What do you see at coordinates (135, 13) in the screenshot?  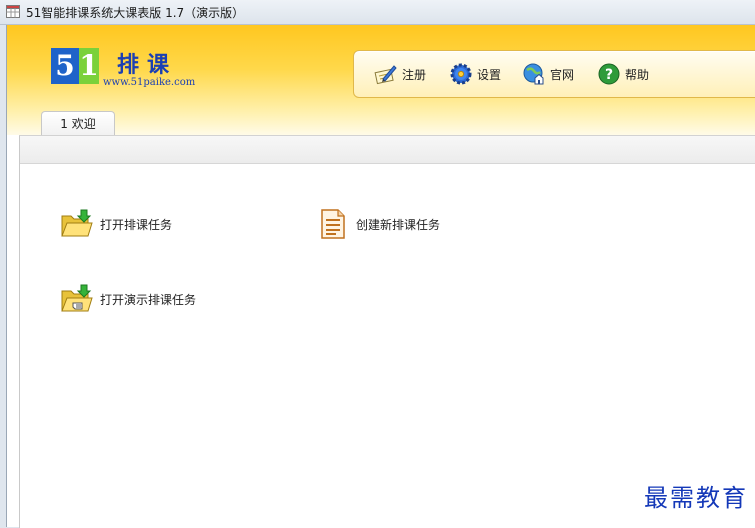 I see `window-title: 51智能排课系统大课表版 1.7（演示版）` at bounding box center [135, 13].